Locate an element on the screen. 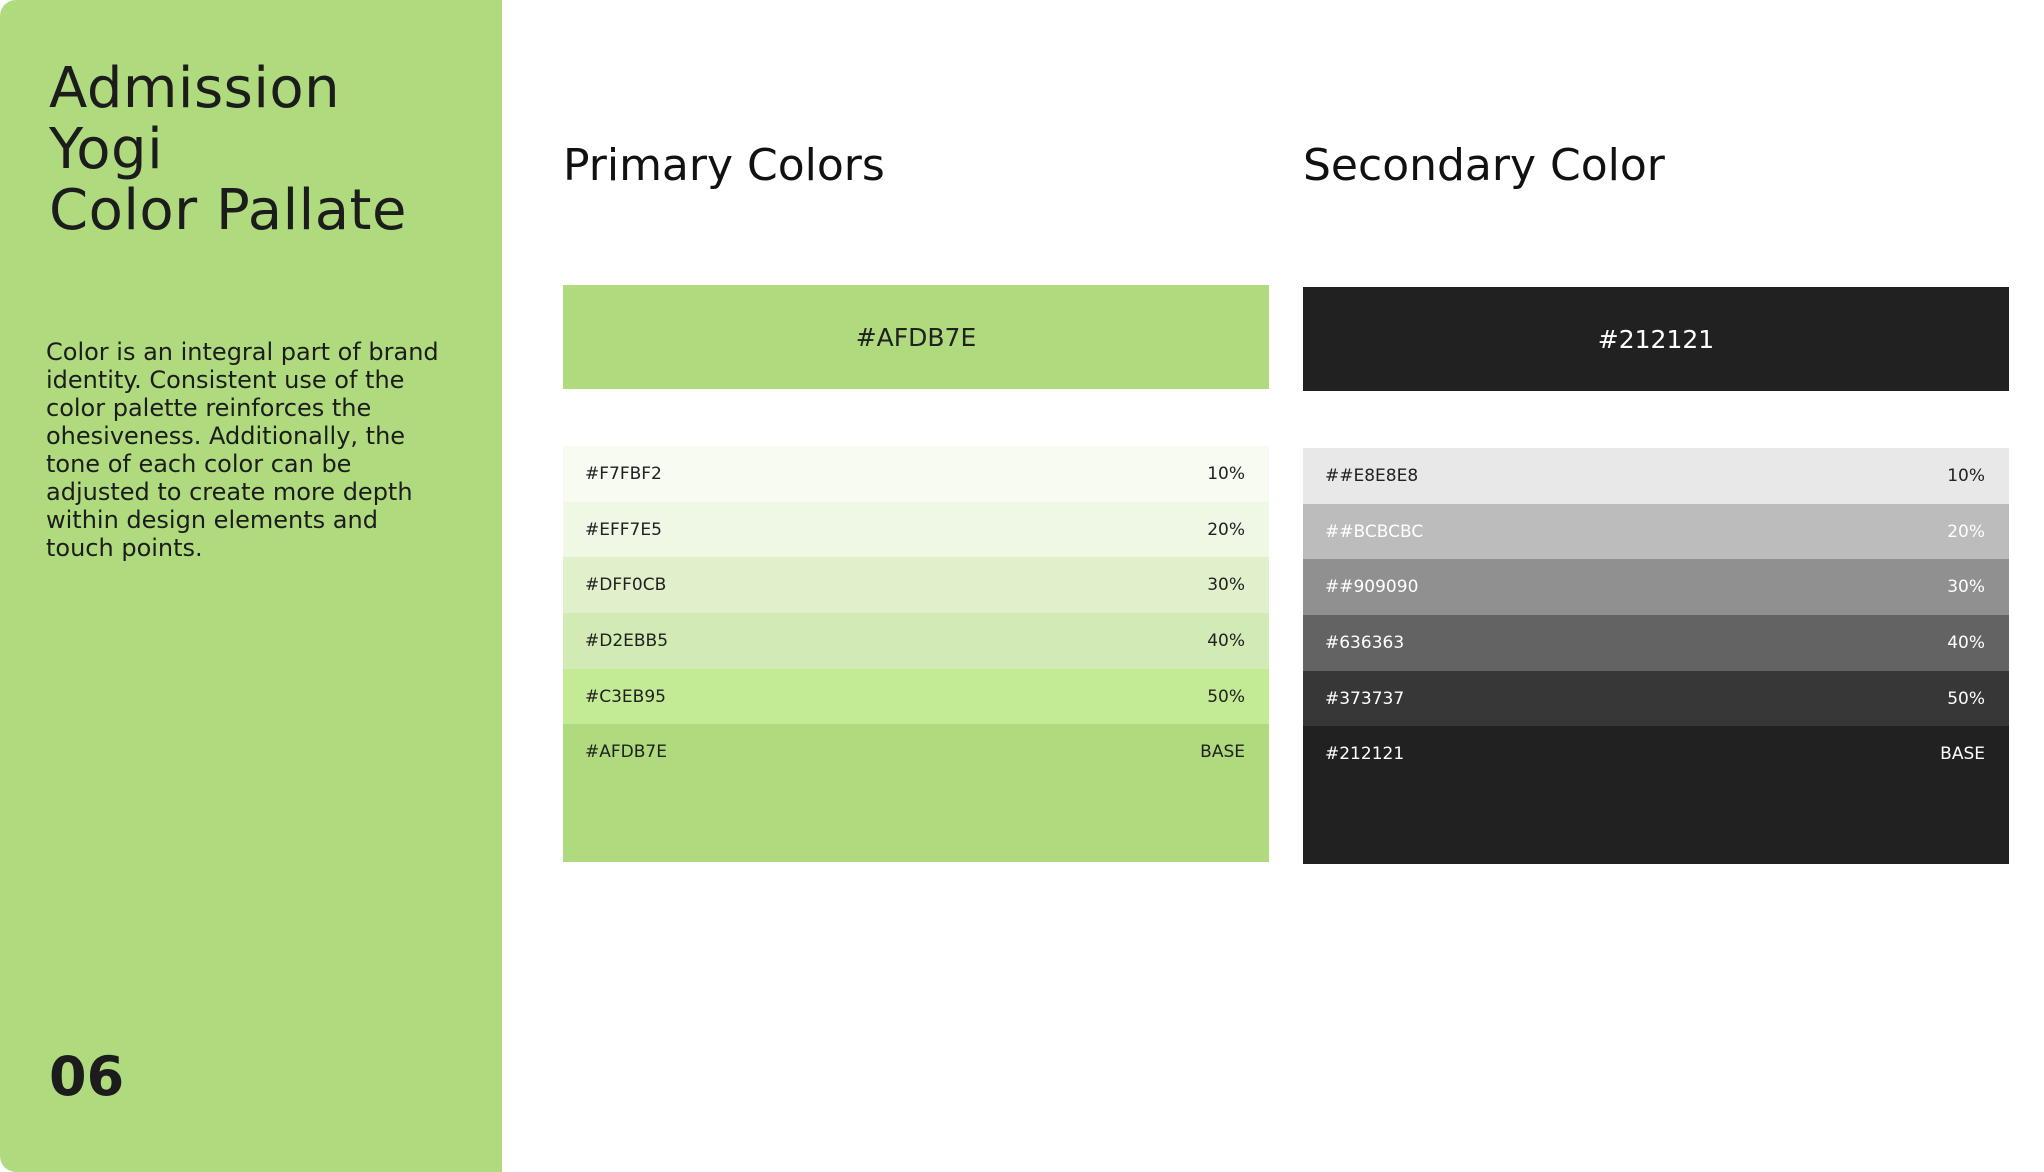  secondary-main-swatch: #212121 is located at coordinates (1656, 339).